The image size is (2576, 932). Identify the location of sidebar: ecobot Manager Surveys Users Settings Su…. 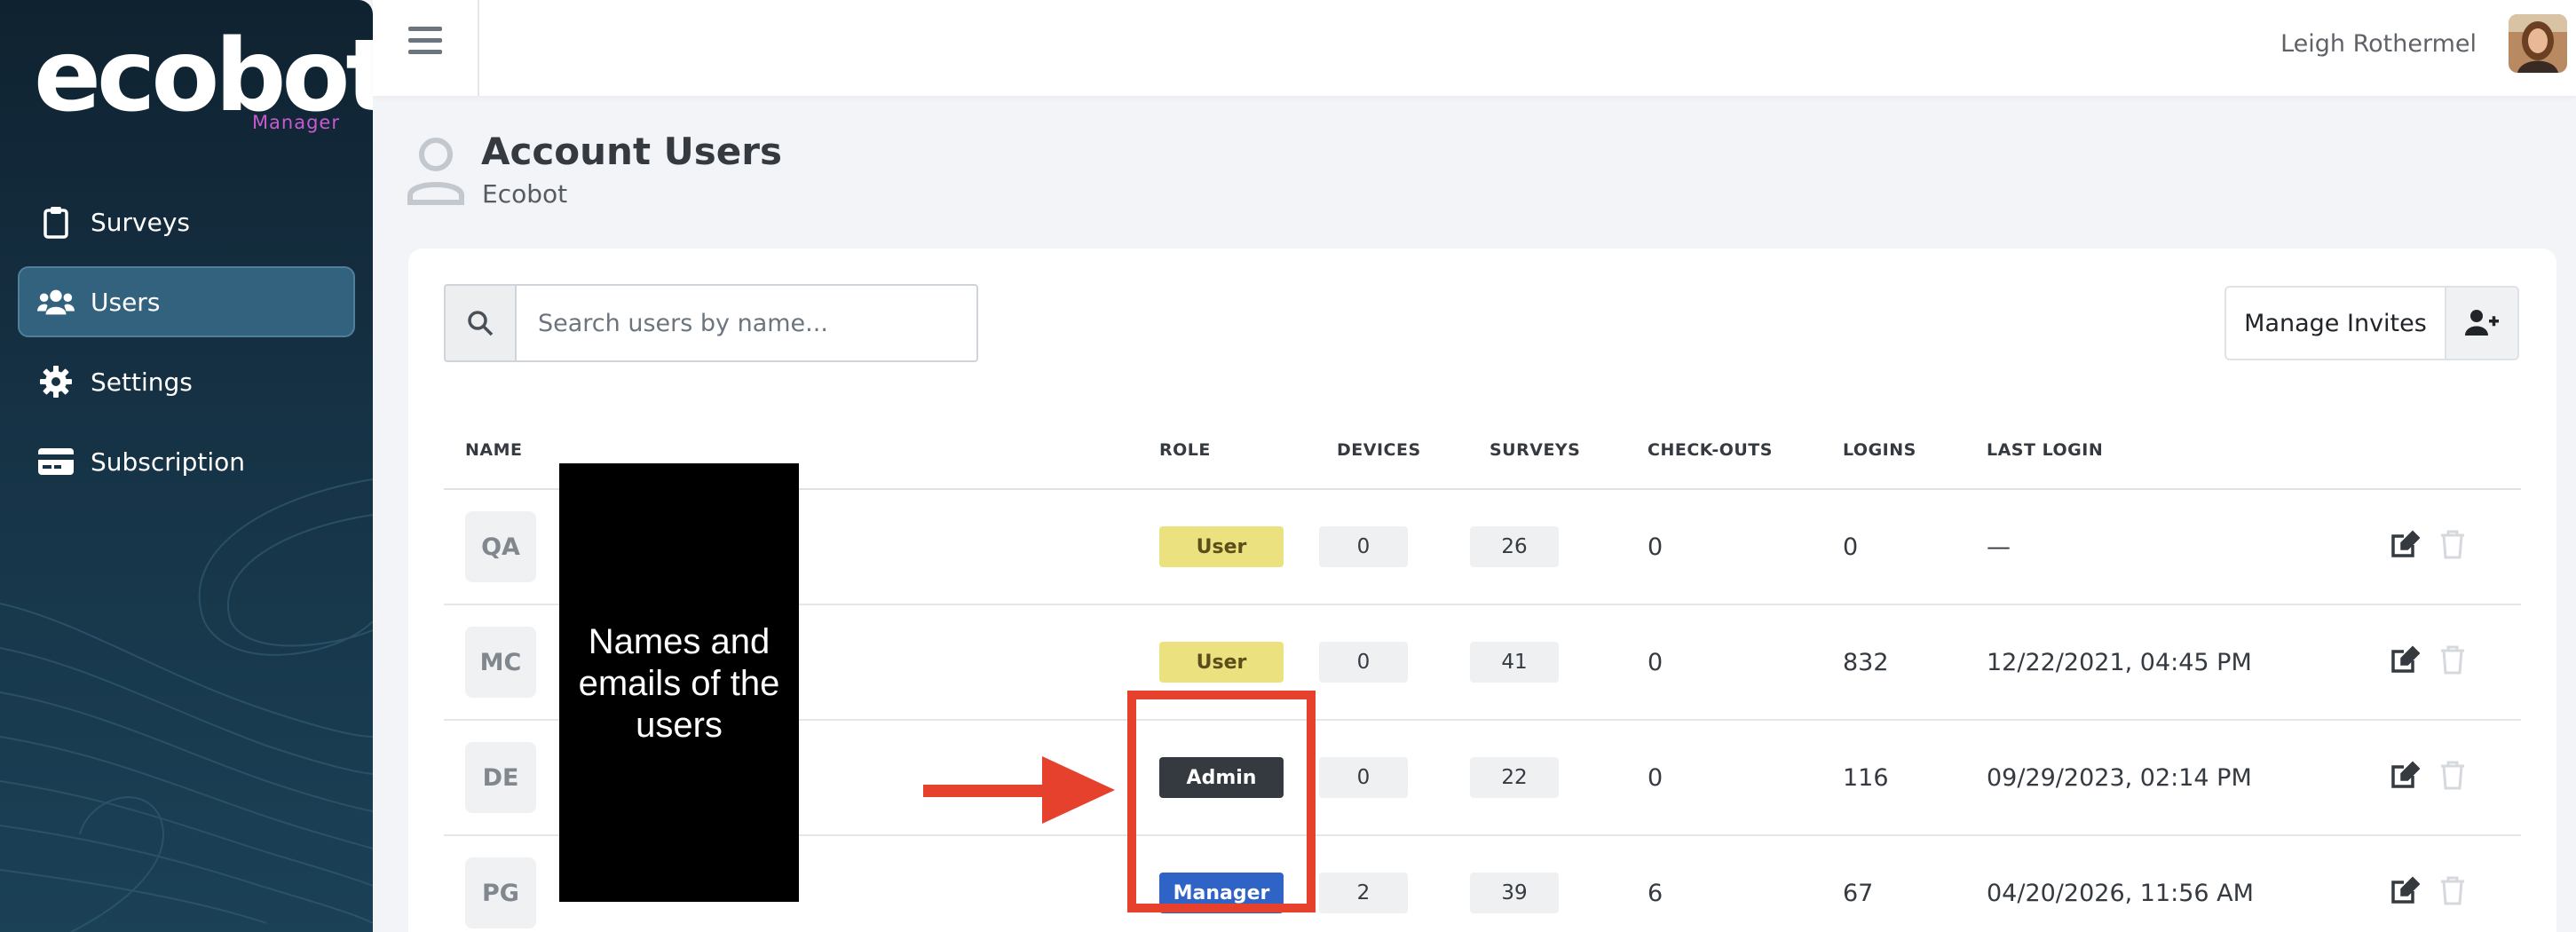
(186, 466).